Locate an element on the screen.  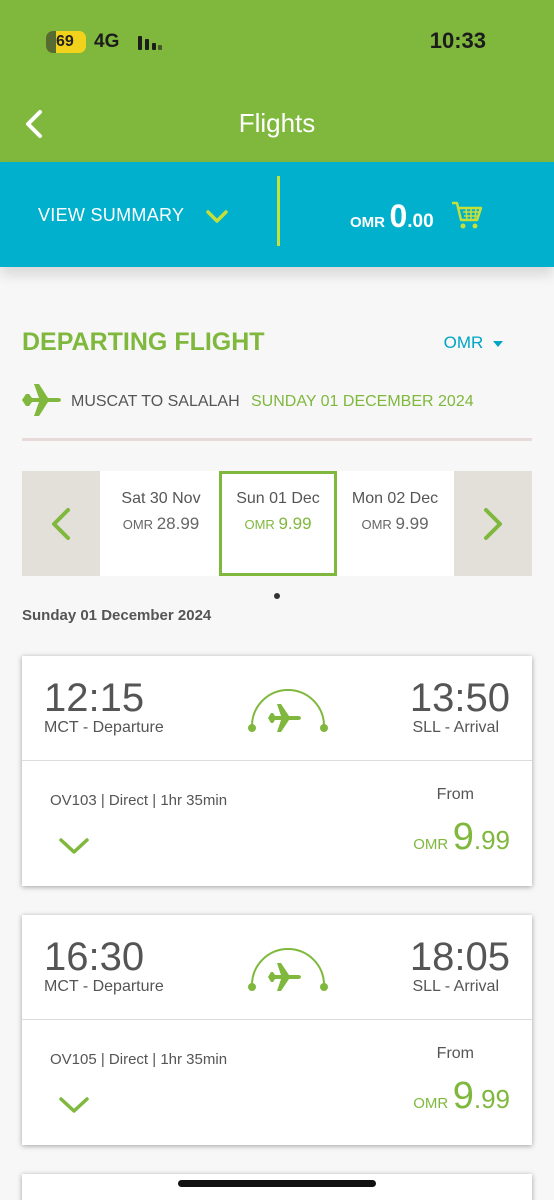
total-decimal: .00 is located at coordinates (420, 221).